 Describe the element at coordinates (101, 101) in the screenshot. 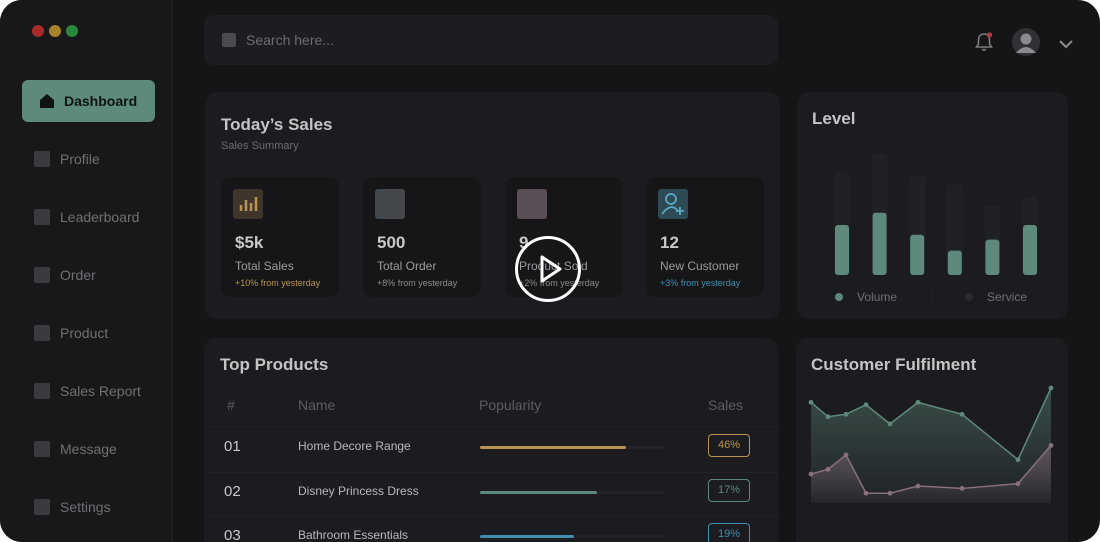

I see `sidebar-item-label: Dashboard` at that location.